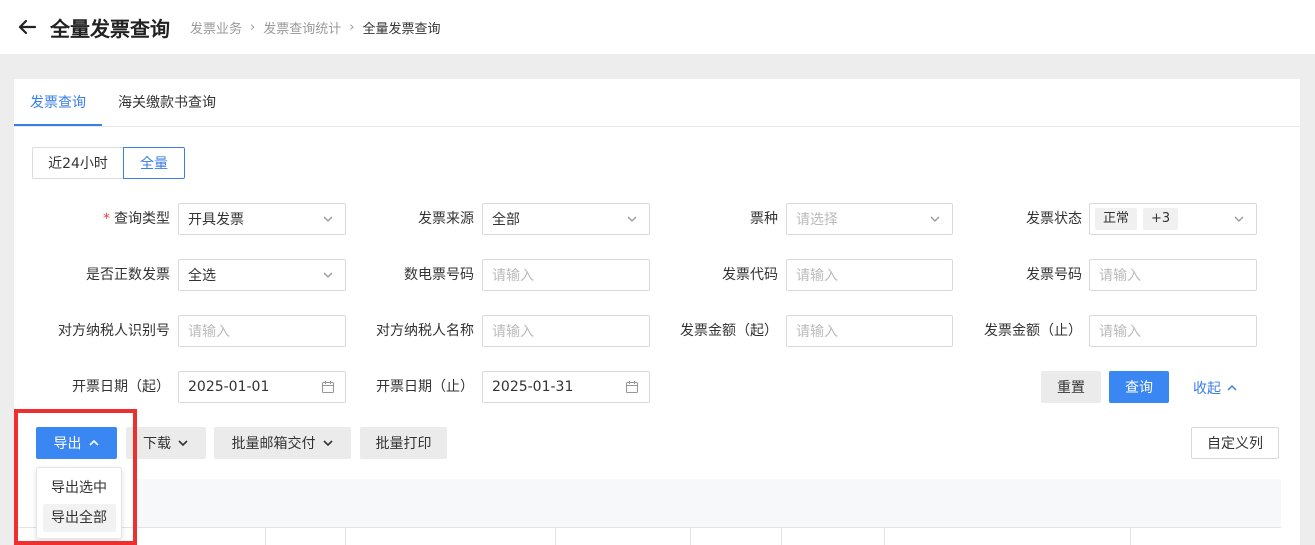 Image resolution: width=1315 pixels, height=545 pixels. Describe the element at coordinates (106, 219) in the screenshot. I see `required-mark: *` at that location.